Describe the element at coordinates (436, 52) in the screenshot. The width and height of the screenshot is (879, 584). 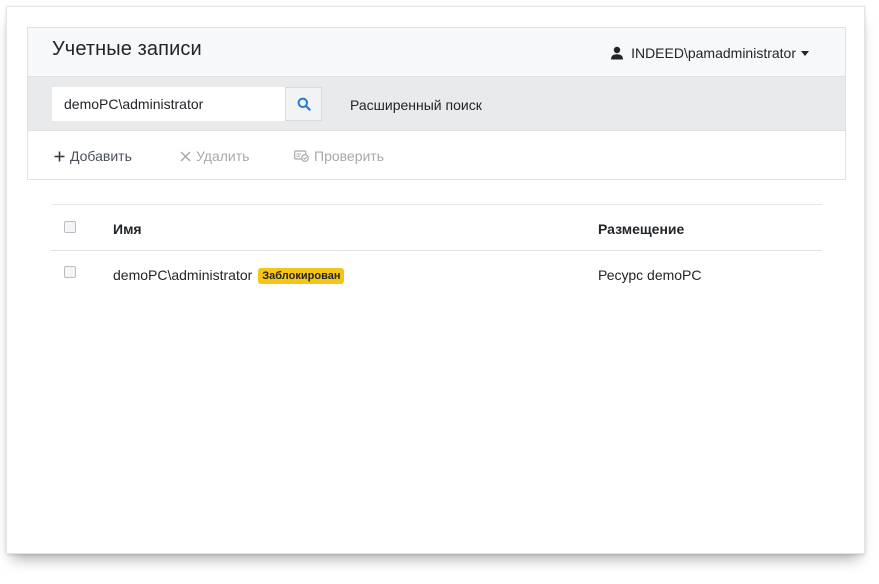
I see `page-header: Учетные записи INDEED\pamadministrator` at that location.